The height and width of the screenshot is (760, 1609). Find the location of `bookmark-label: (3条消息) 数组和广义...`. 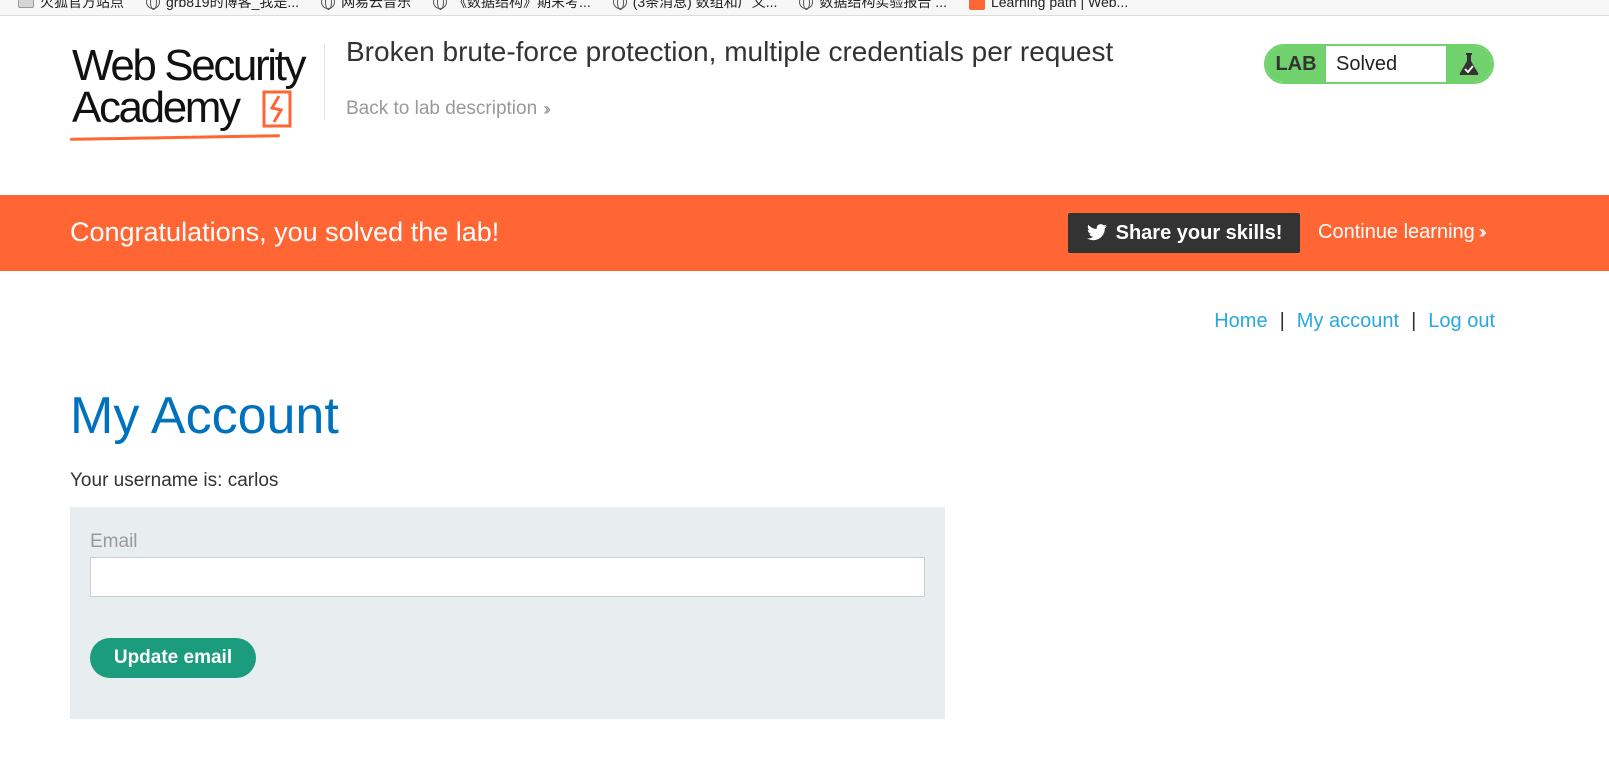

bookmark-label: (3条消息) 数组和广义... is located at coordinates (705, 5).